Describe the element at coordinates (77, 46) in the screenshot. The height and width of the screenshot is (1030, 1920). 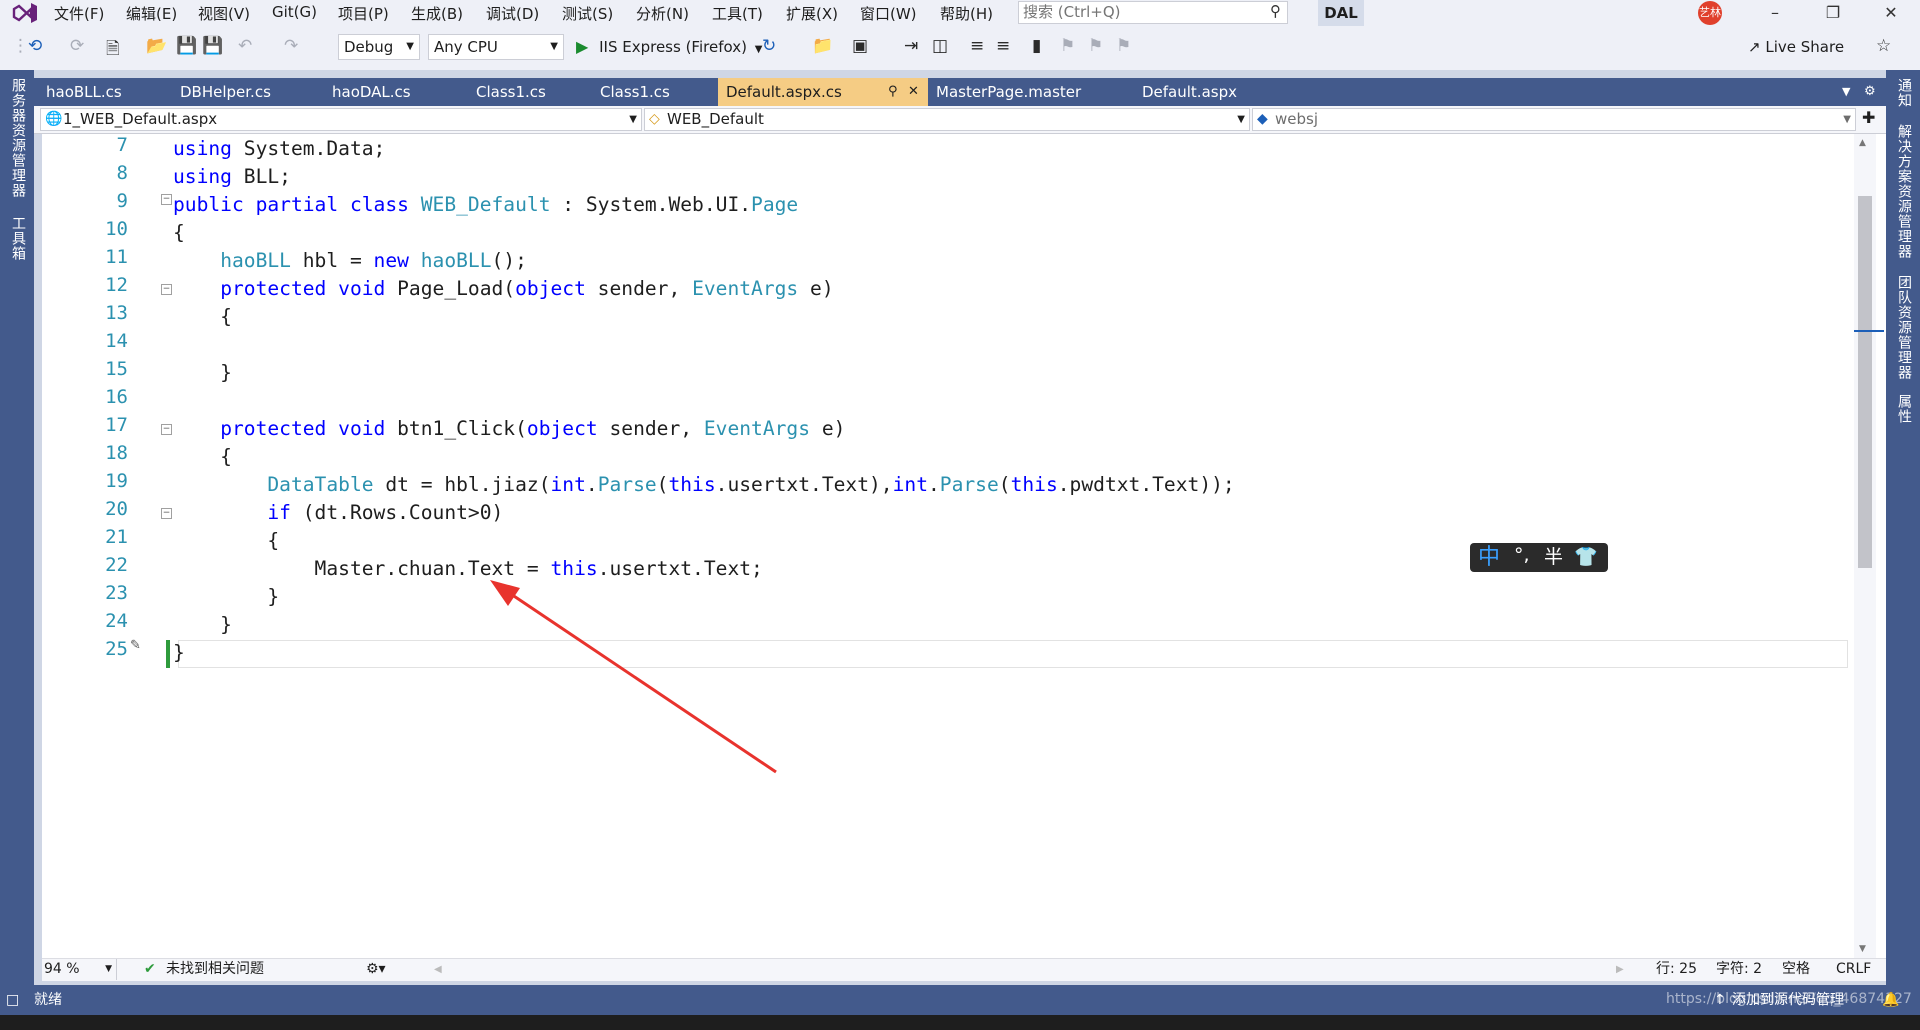
I see `forward-icon: ⟳` at that location.